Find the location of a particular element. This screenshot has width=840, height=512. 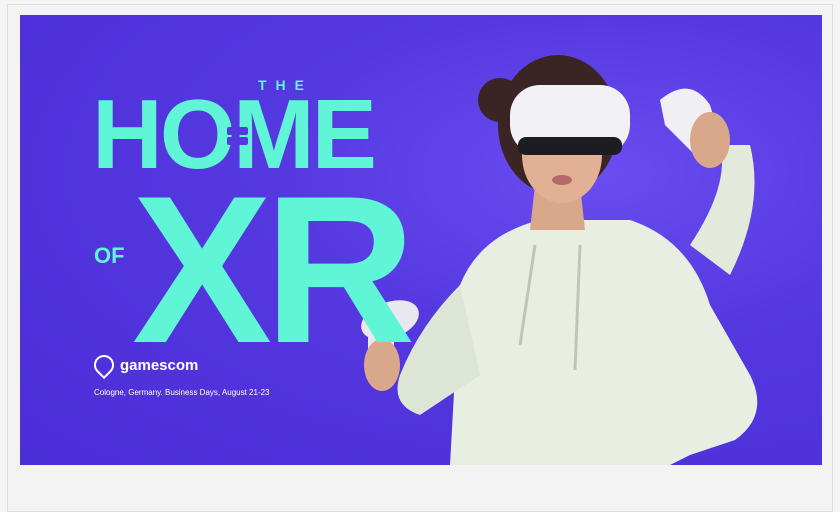

gamescom-logo-icon is located at coordinates (104, 365).